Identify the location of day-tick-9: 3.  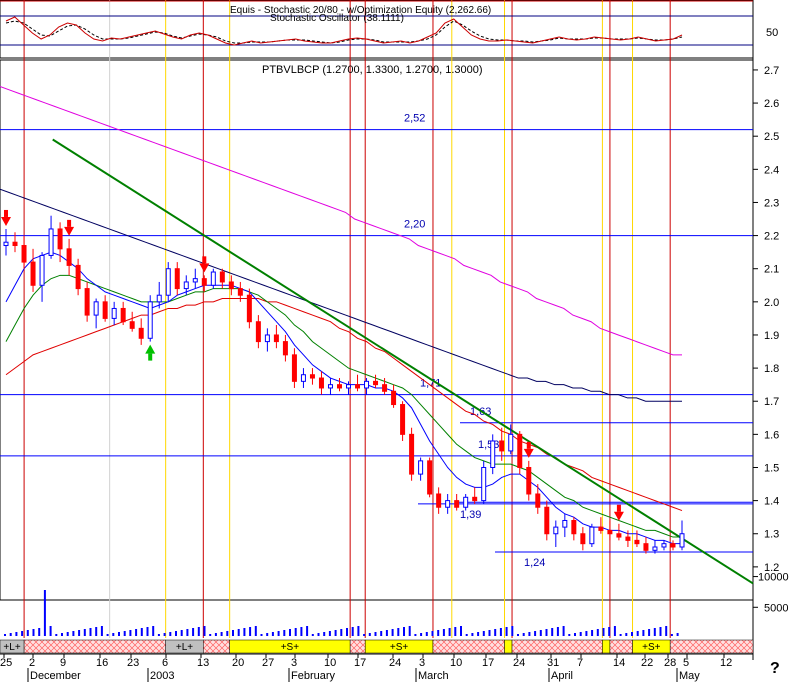
(294, 663).